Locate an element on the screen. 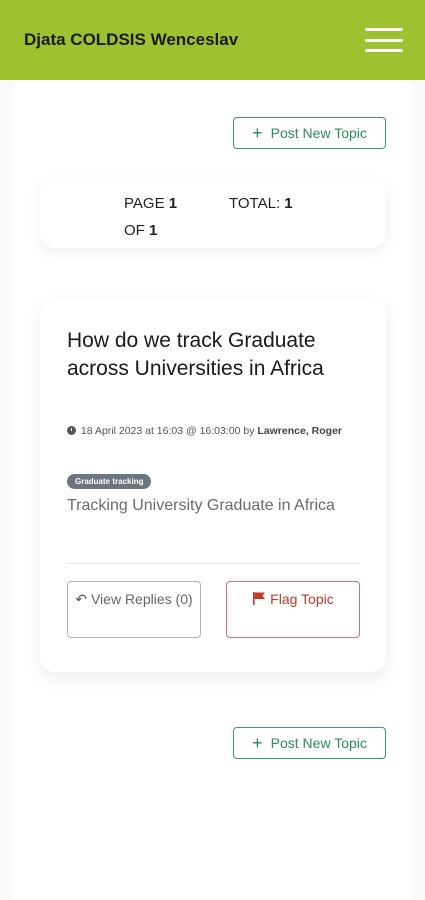  view-replies-label: View Replies (0) is located at coordinates (141, 599).